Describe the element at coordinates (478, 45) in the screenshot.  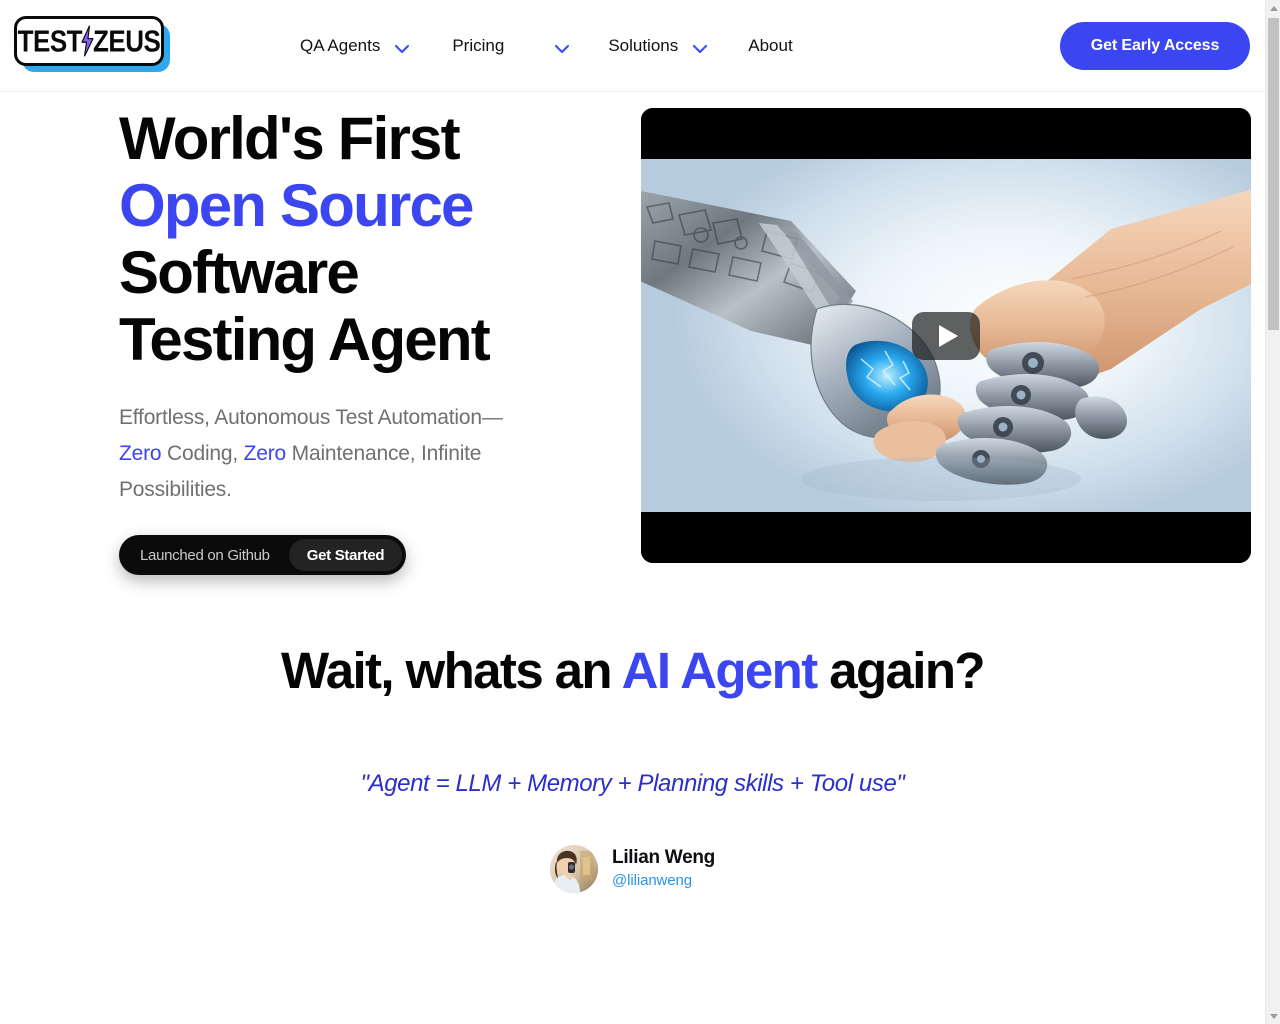
I see `nav-label: Pricing` at that location.